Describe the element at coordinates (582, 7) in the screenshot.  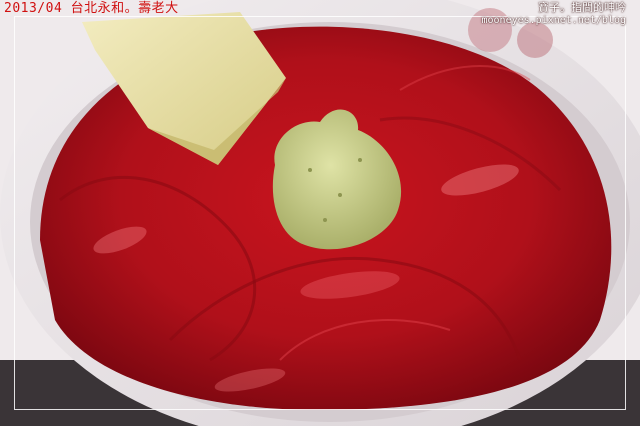
I see `watermark-author: 寶子。指間的呻吟` at that location.